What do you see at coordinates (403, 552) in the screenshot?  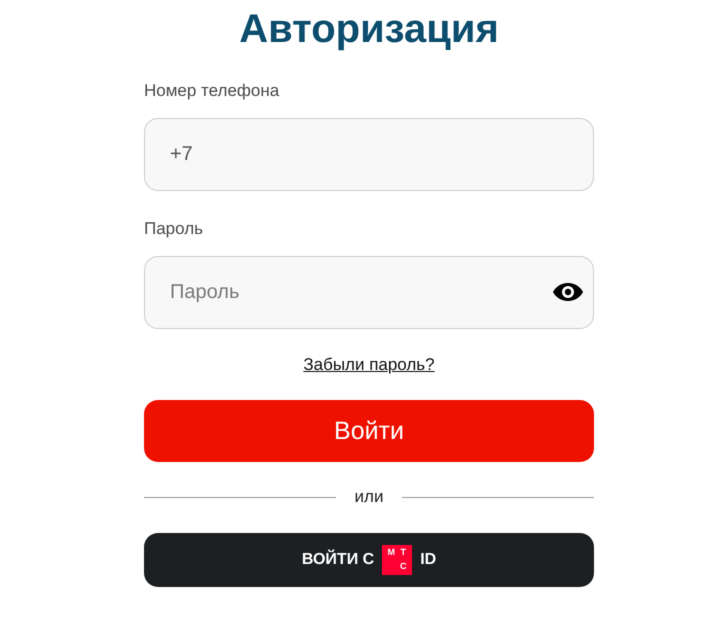 I see `logo-letter: Т` at bounding box center [403, 552].